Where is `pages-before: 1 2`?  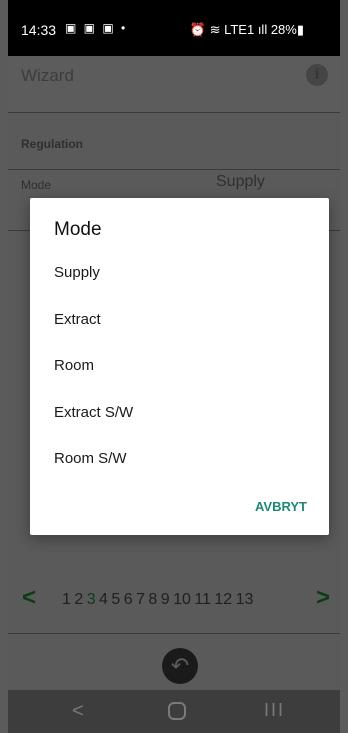
pages-before: 1 2 is located at coordinates (74, 599).